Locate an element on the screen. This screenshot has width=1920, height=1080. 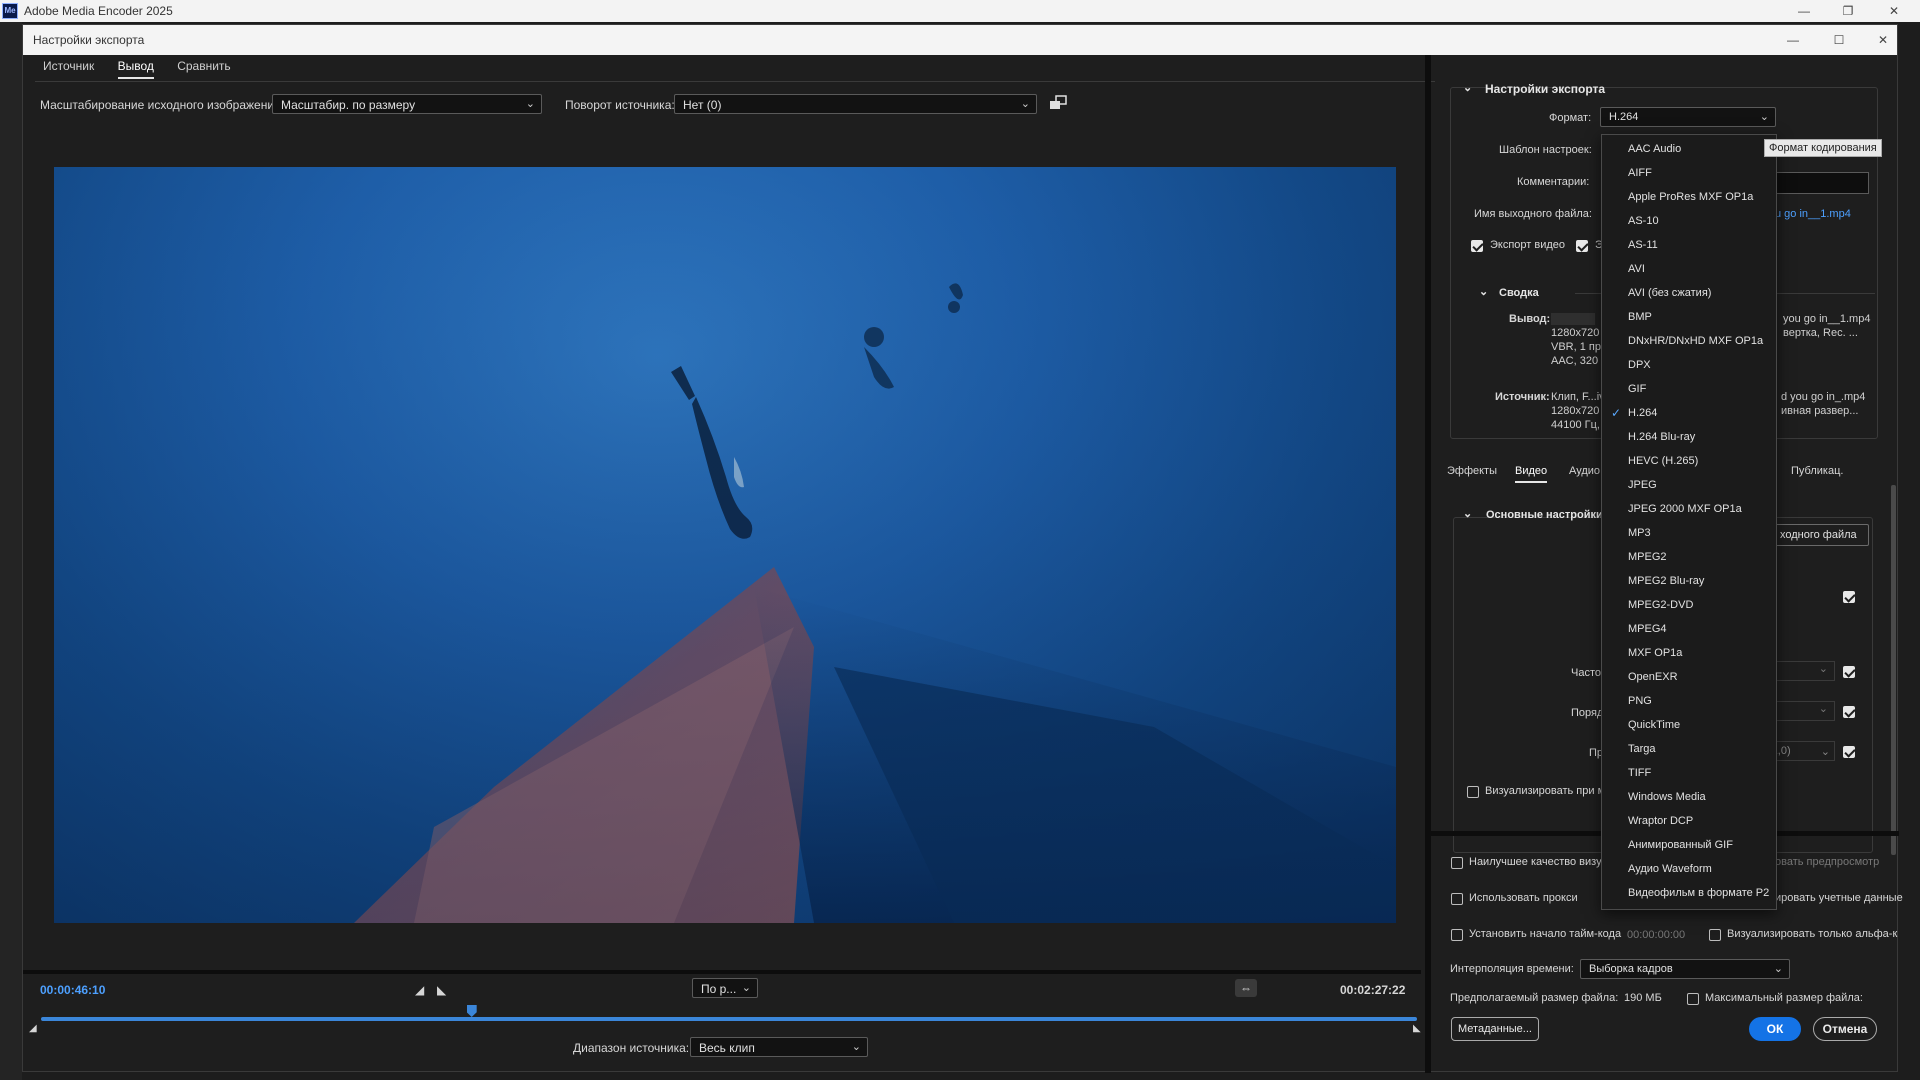
format-option: OpenEXR is located at coordinates (1689, 677).